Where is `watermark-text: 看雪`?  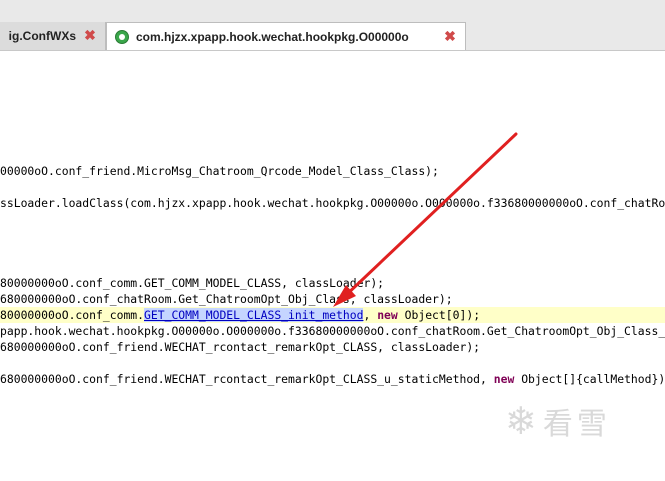
watermark-text: 看雪 is located at coordinates (576, 424).